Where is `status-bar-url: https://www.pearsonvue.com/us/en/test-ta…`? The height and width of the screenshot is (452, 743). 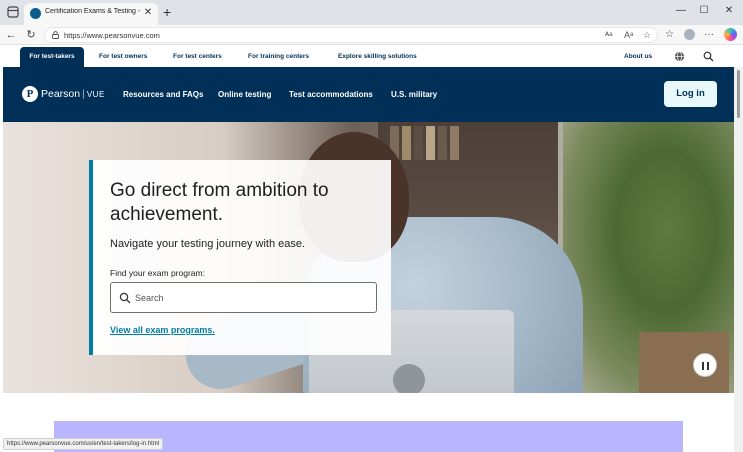 status-bar-url: https://www.pearsonvue.com/us/en/test-ta… is located at coordinates (83, 444).